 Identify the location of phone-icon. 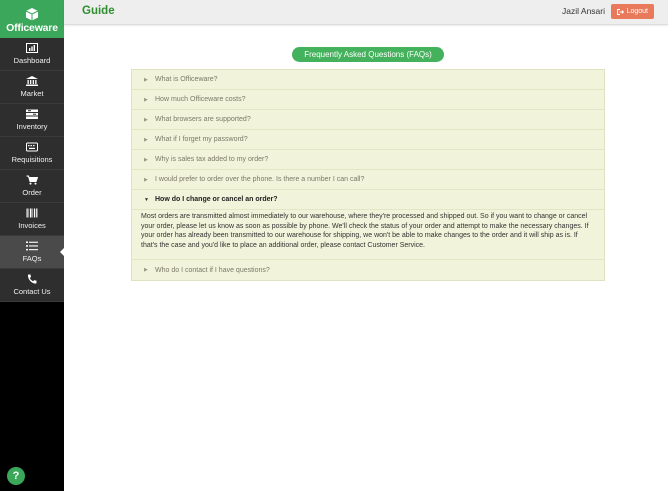
(32, 279).